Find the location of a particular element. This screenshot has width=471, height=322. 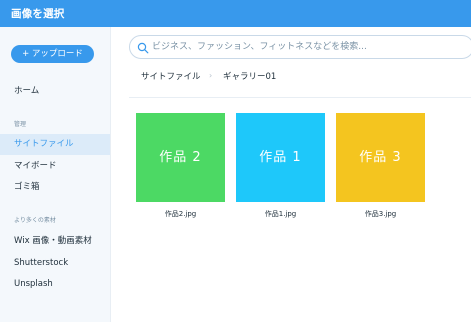

section-label-manage: 管理 is located at coordinates (20, 124).